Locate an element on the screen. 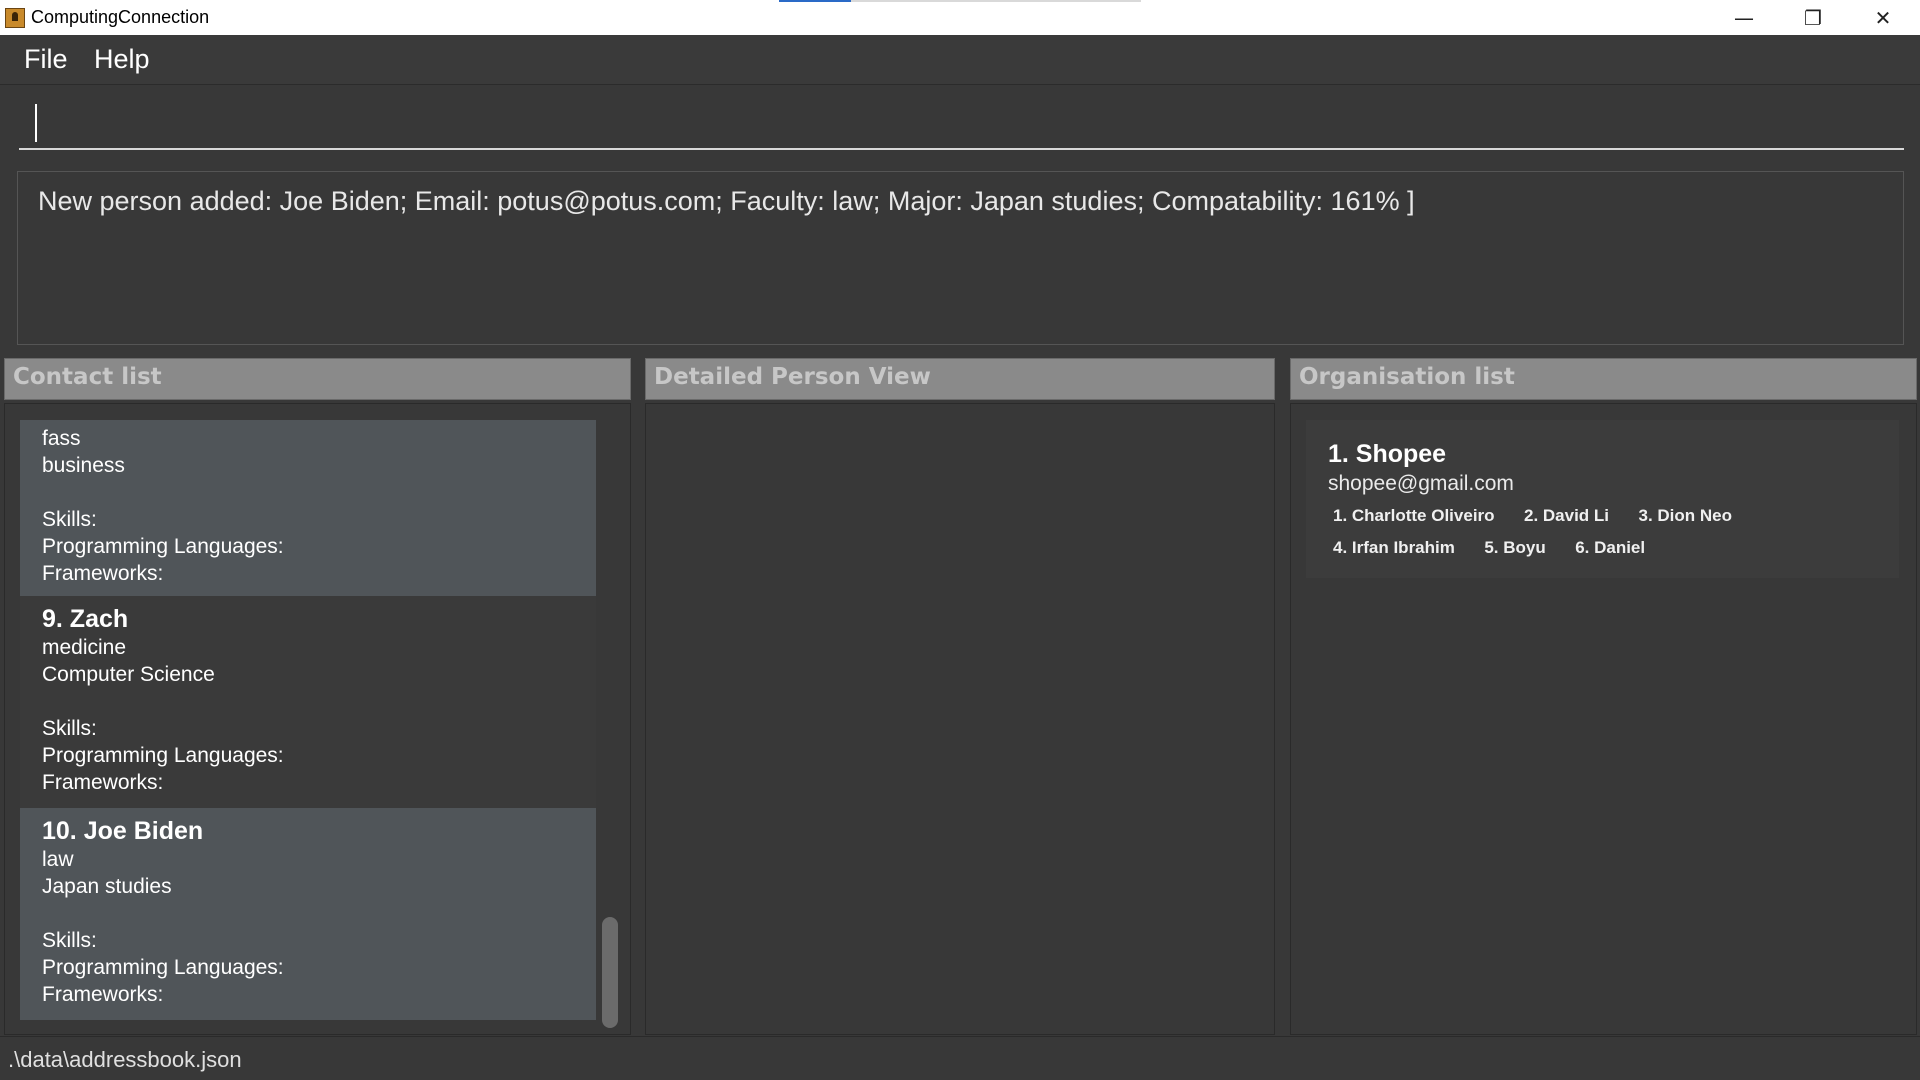  contact-faculty: medicine is located at coordinates (84, 647).